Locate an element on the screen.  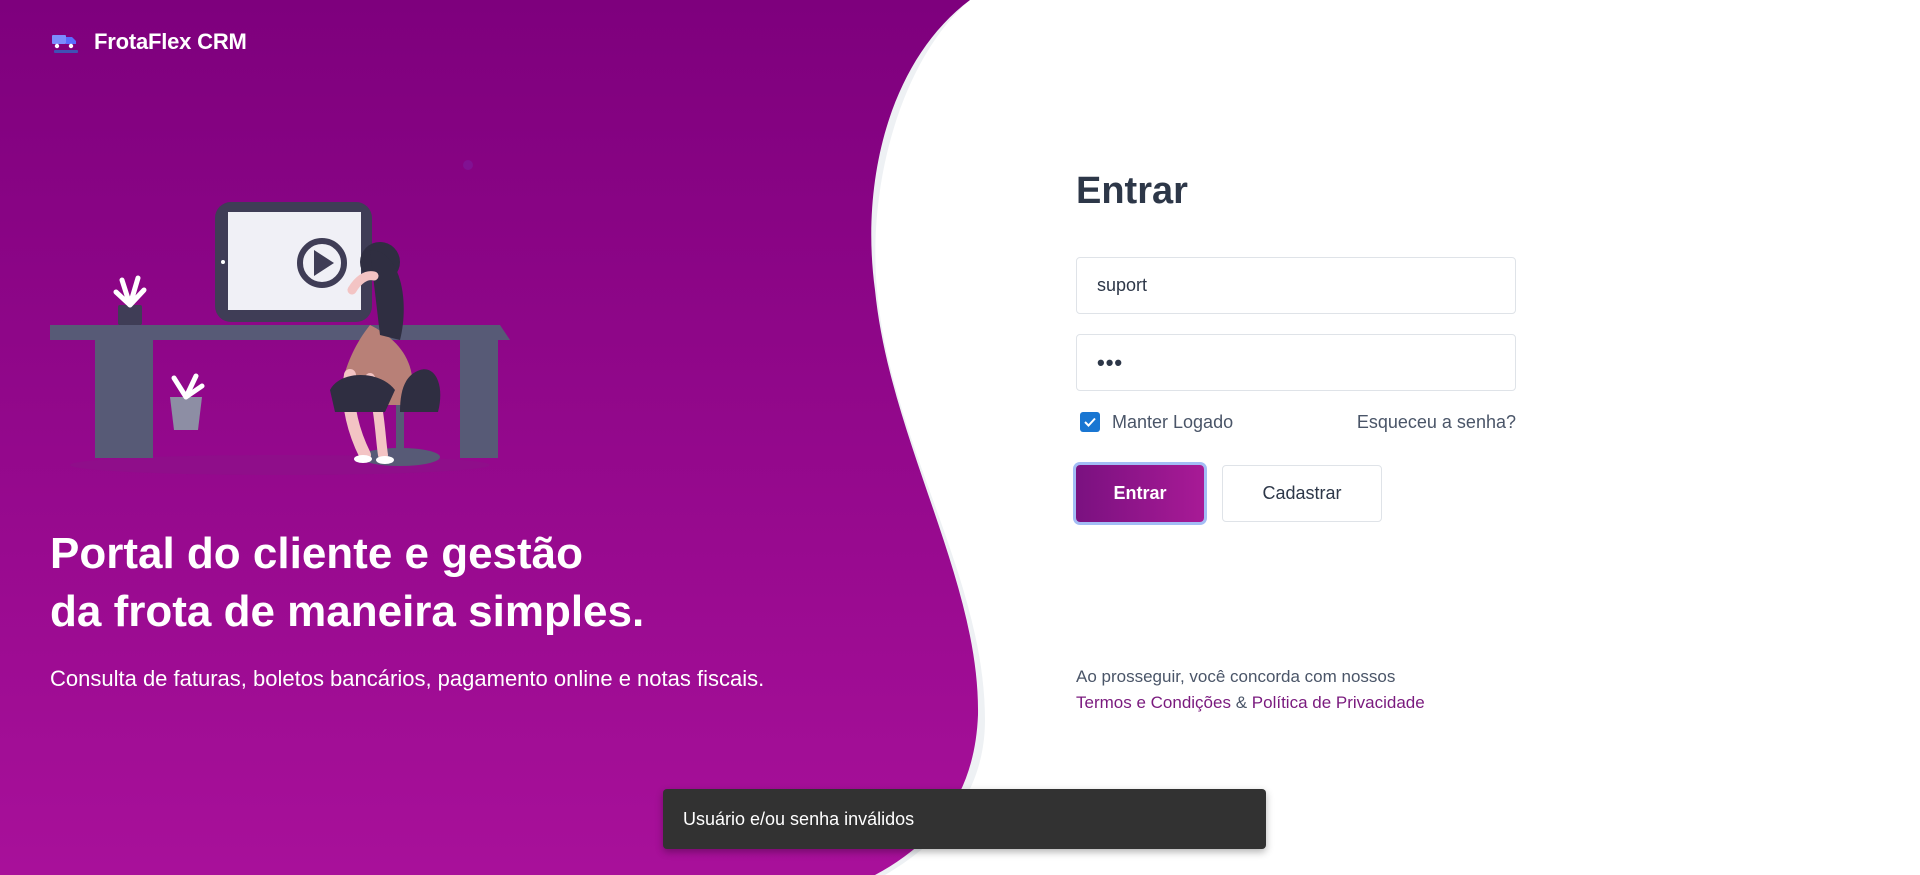
toast-message: Usuário e/ou senha inválidos is located at coordinates (799, 818).